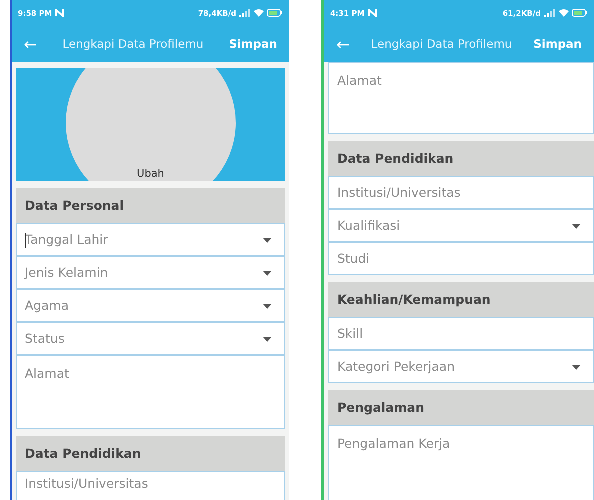  I want to click on dropdown-field: Agama, so click(151, 305).